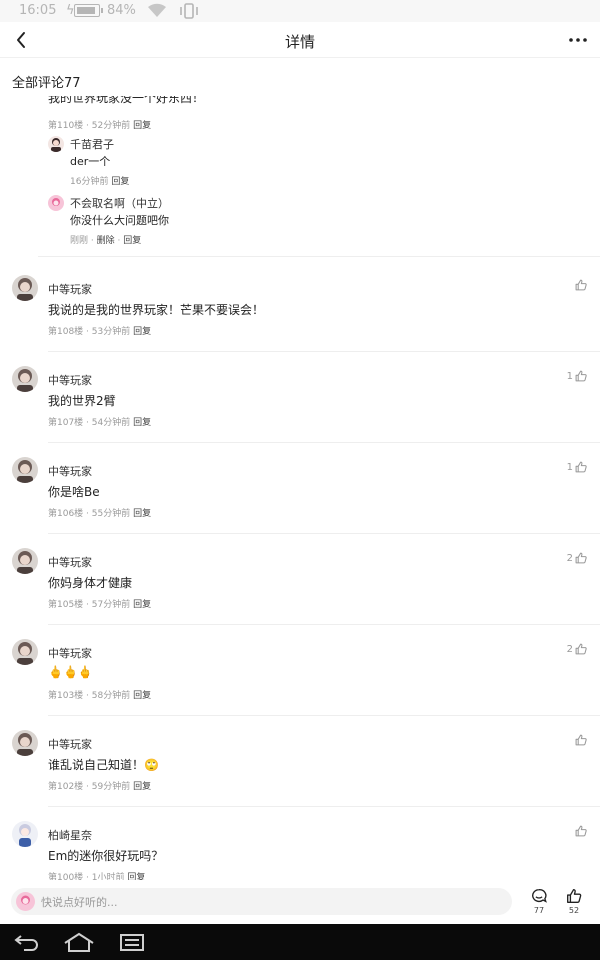 The width and height of the screenshot is (600, 960). I want to click on comment-meta: 第100楼 · 1小时前 回复, so click(96, 875).